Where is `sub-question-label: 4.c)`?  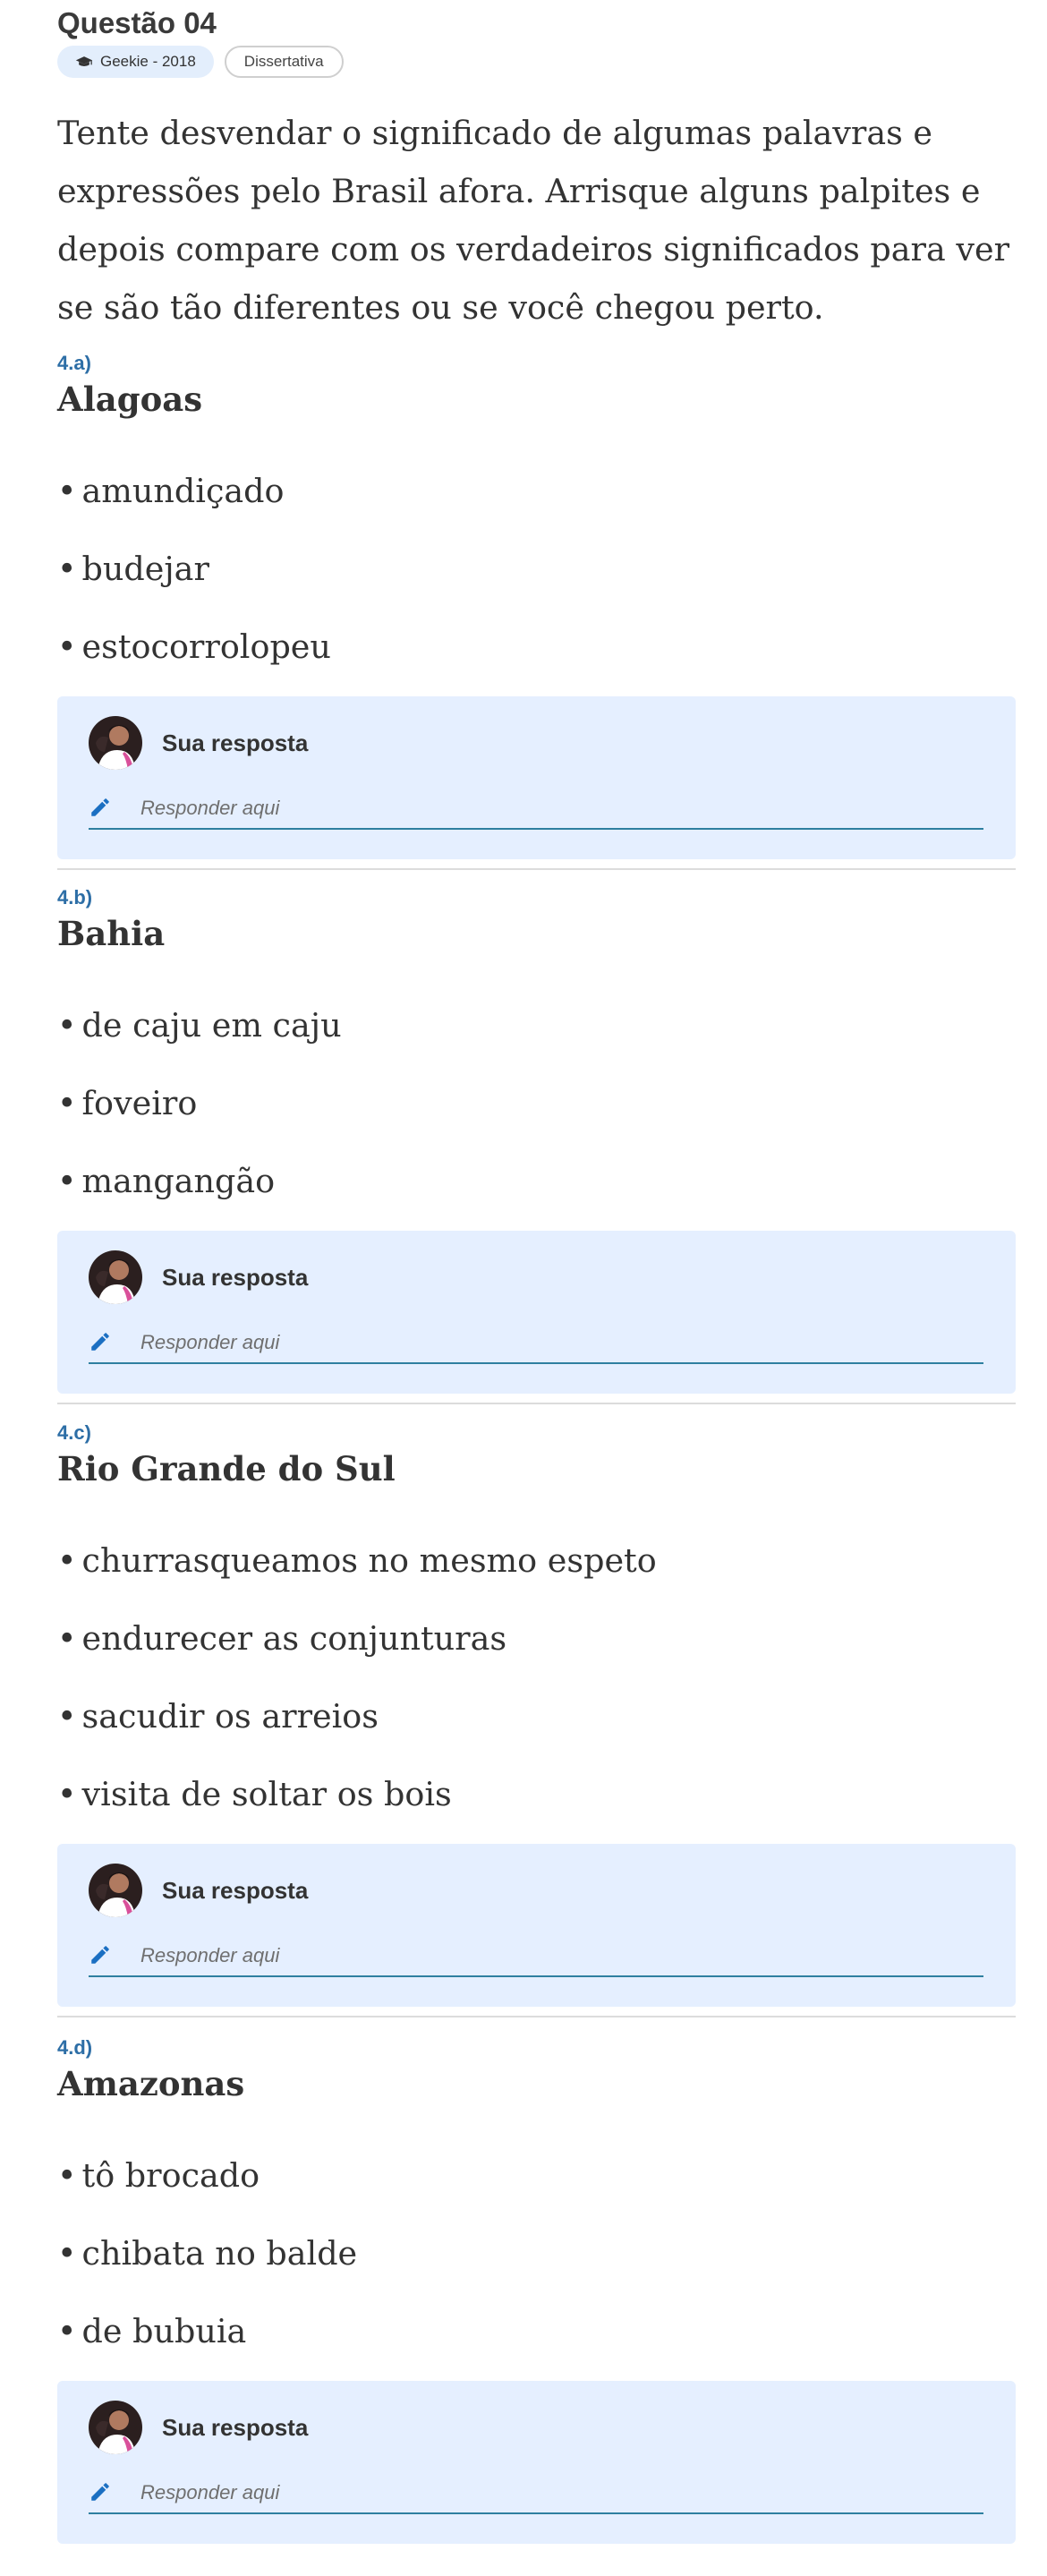
sub-question-label: 4.c) is located at coordinates (74, 1432).